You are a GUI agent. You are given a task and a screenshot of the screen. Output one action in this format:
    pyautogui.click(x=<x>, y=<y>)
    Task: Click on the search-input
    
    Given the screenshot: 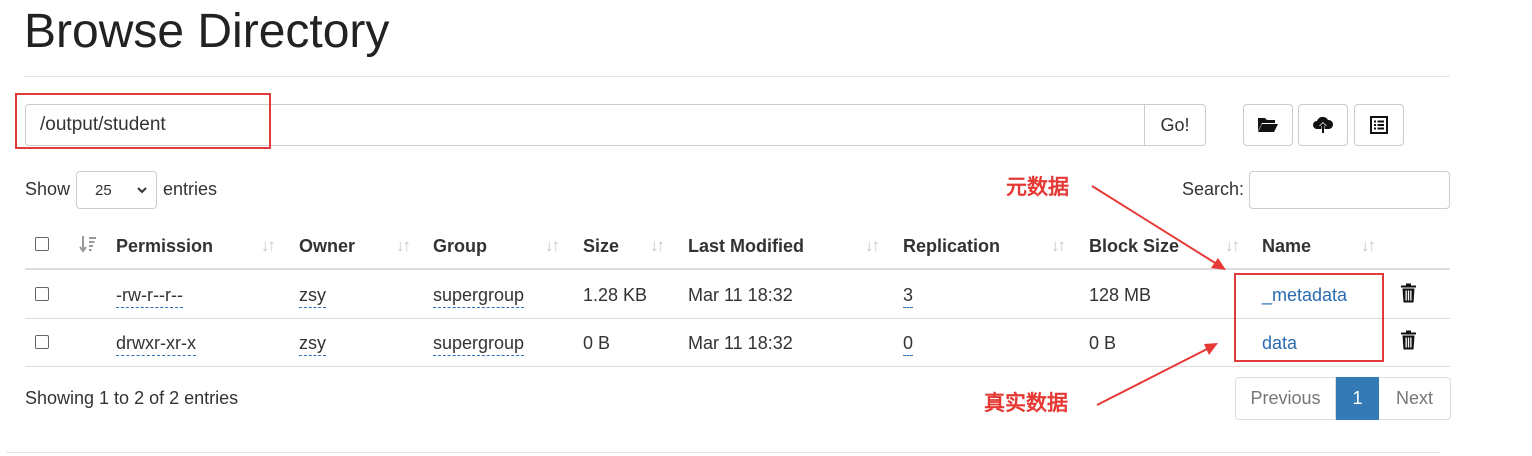 What is the action you would take?
    pyautogui.click(x=1349, y=190)
    